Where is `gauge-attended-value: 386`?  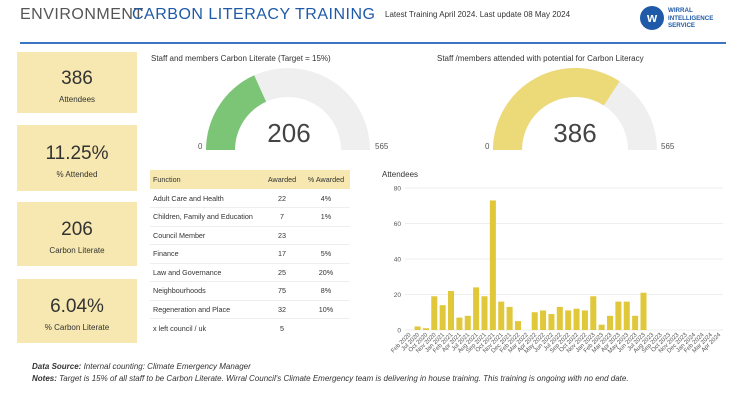
gauge-attended-value: 386 is located at coordinates (575, 133).